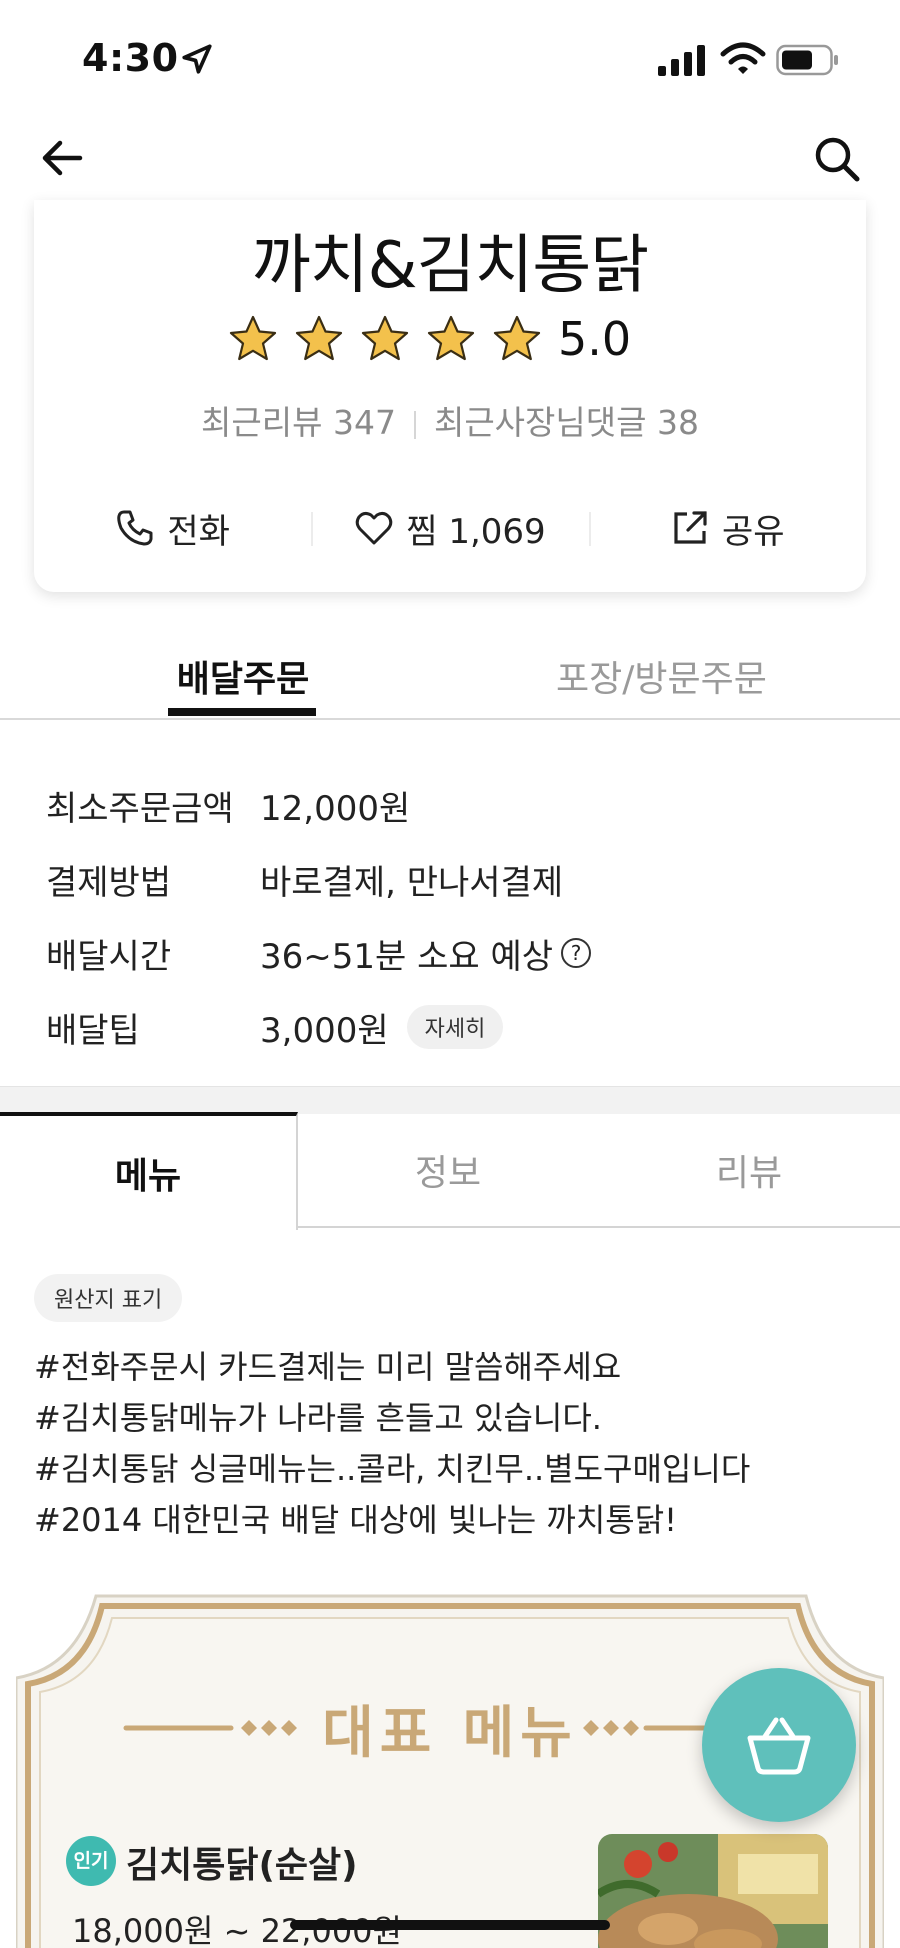  What do you see at coordinates (412, 882) in the screenshot?
I see `payment-value: 바로결제, 만나서결제` at bounding box center [412, 882].